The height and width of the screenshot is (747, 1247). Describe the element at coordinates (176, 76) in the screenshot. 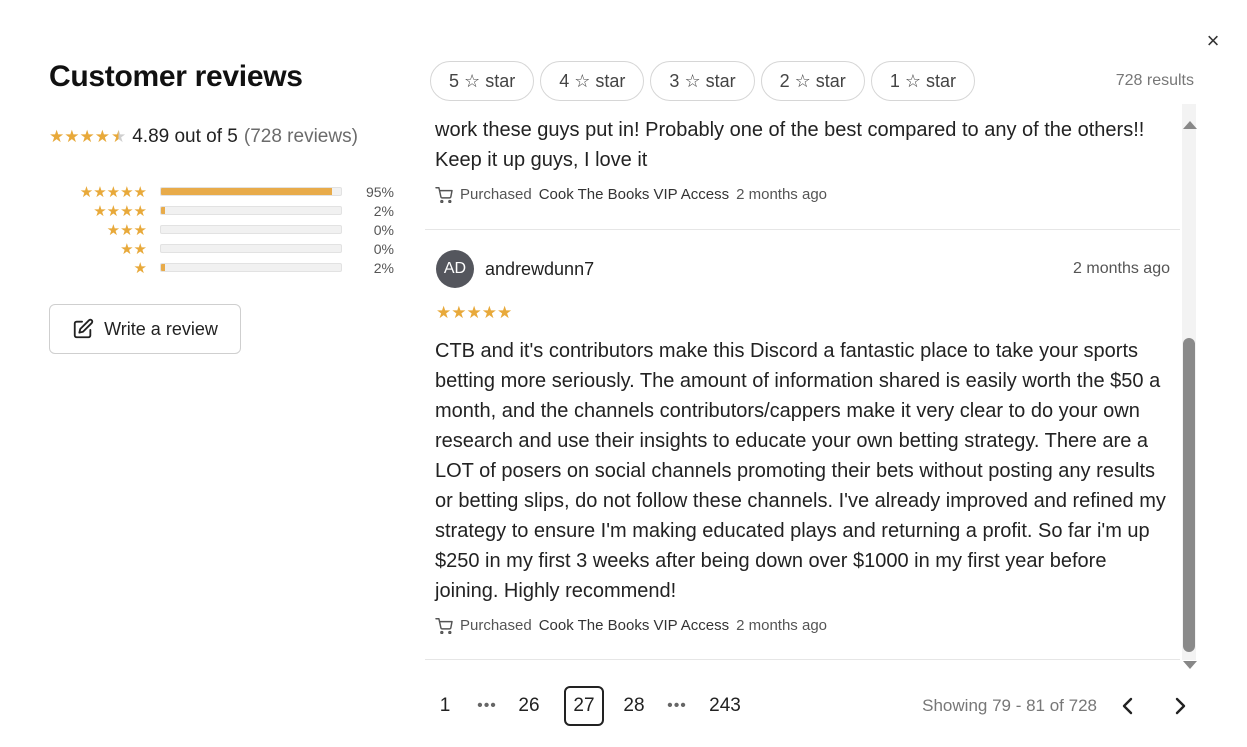

I see `page-title: Customer reviews` at that location.